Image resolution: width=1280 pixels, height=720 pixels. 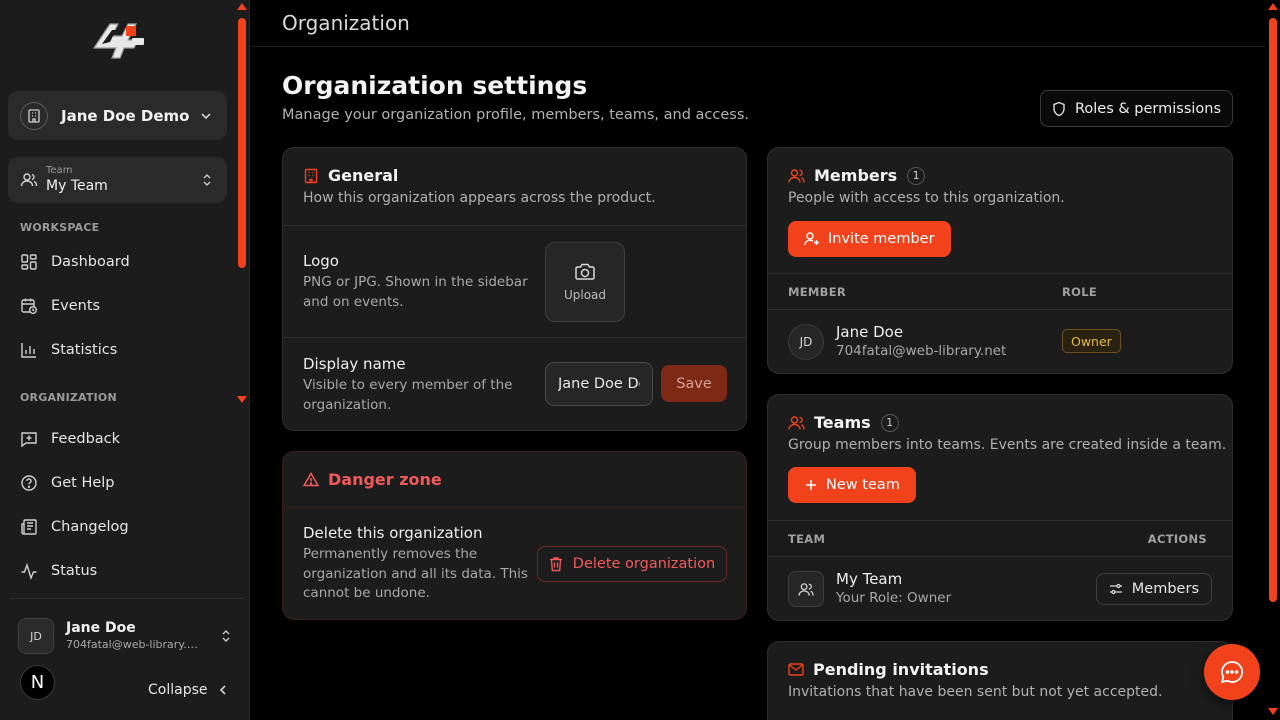 I want to click on collapse-sidebar-button: Collapse, so click(x=188, y=690).